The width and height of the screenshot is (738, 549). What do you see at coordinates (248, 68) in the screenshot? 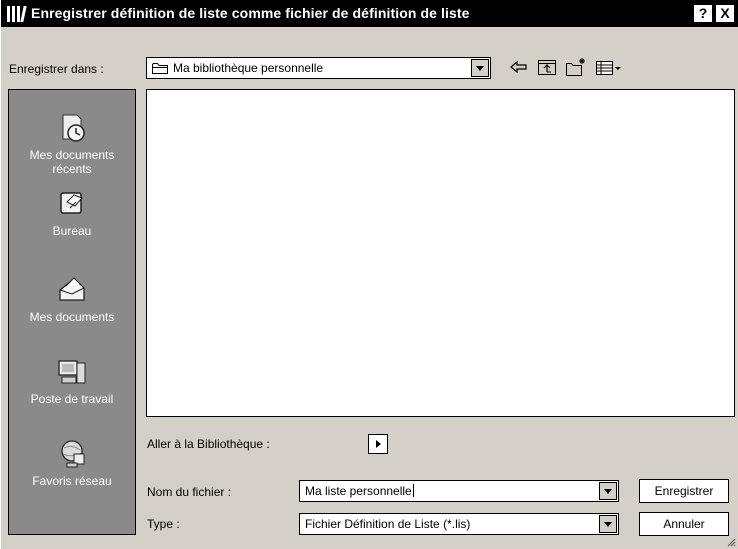
I see `save-in-value: Ma bibliothèque personnelle` at bounding box center [248, 68].